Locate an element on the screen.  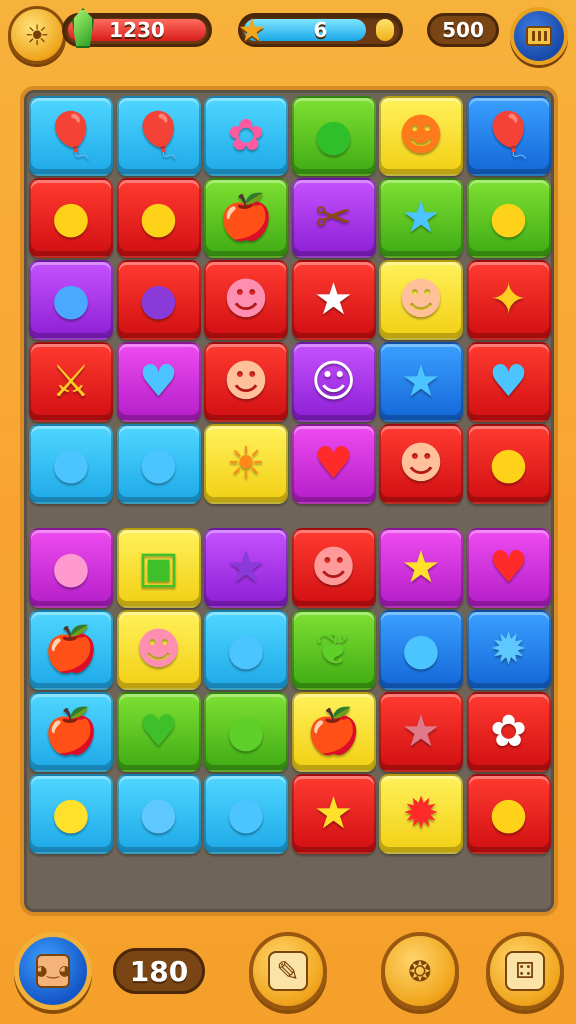
tile-sun-flower: ☀ is located at coordinates (246, 464).